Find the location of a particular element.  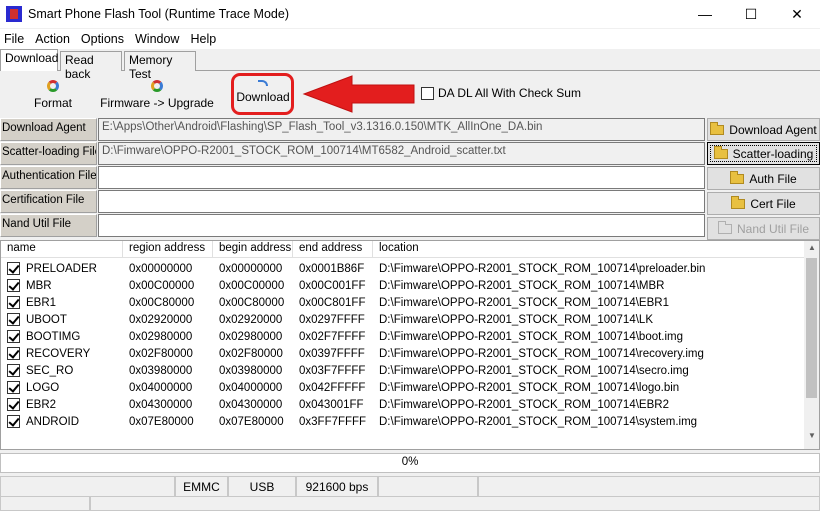

menu-window: Window is located at coordinates (157, 39).